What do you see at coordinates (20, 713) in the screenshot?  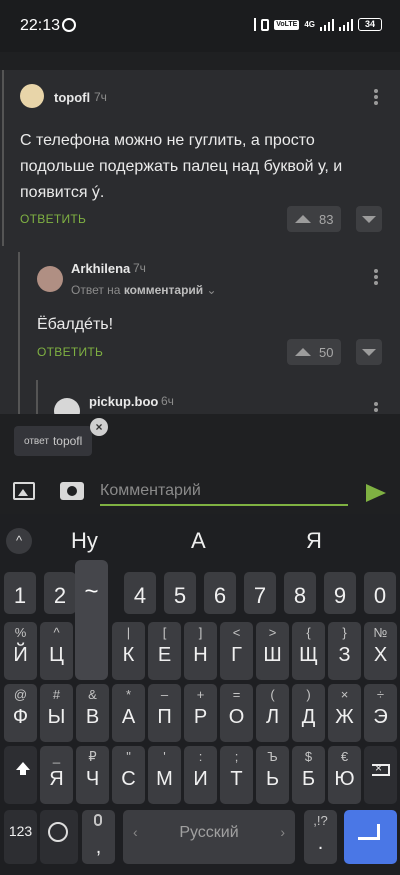 I see `key-row2-0: @ Ф` at bounding box center [20, 713].